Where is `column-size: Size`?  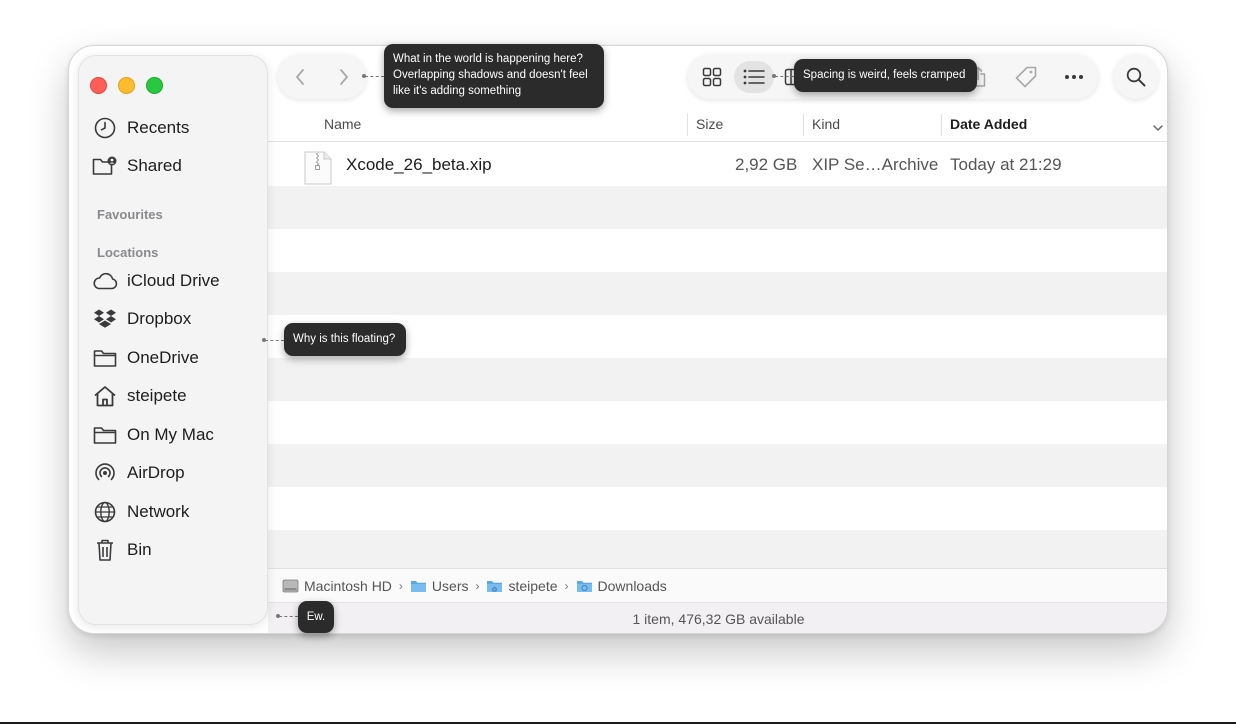
column-size: Size is located at coordinates (709, 124).